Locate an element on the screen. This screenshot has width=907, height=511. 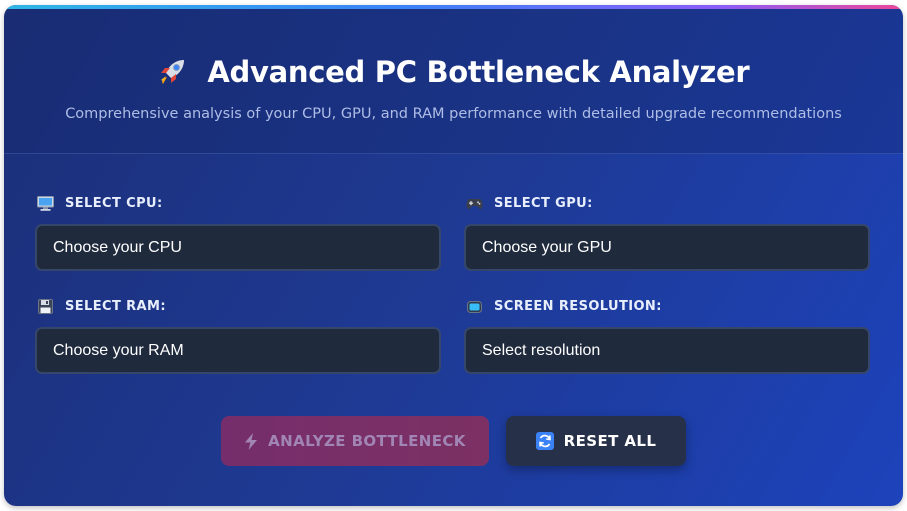
ram-select-value: Choose your RAM is located at coordinates (118, 350).